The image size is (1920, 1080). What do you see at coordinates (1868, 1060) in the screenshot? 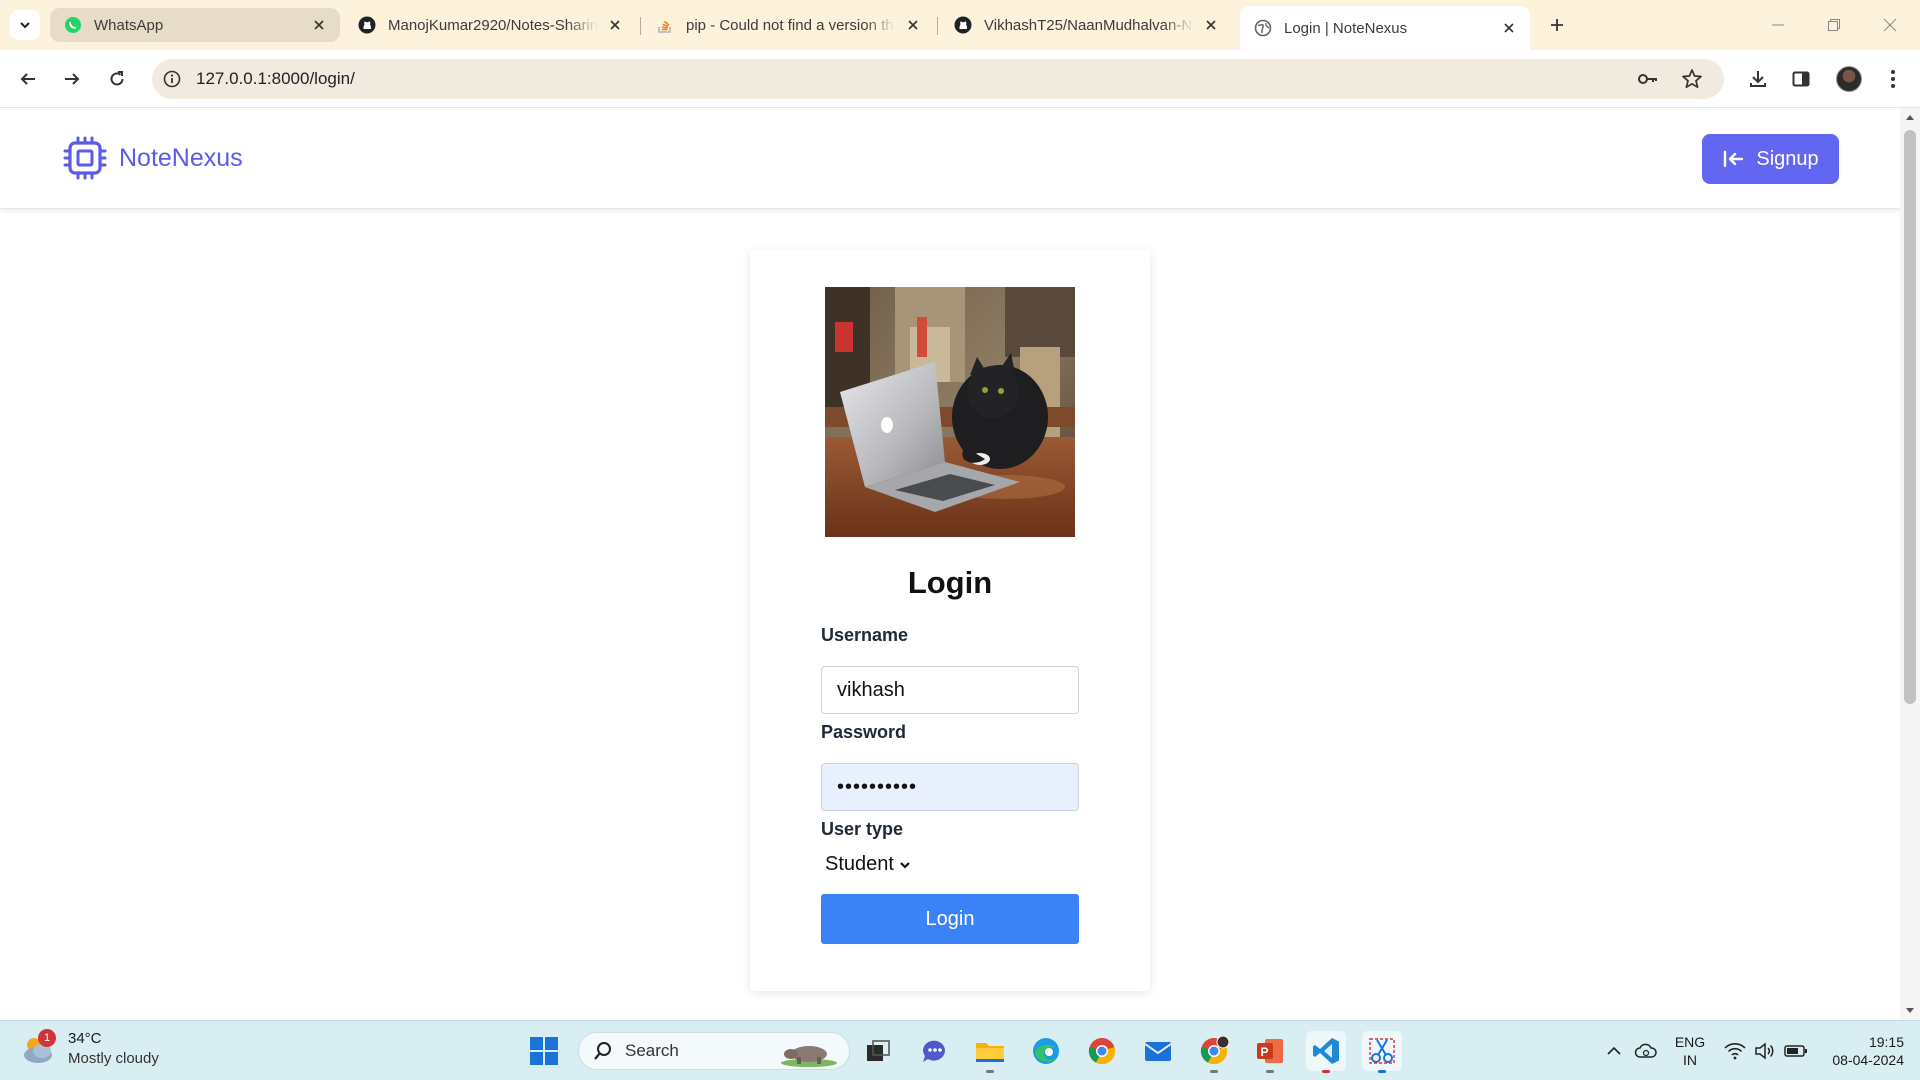
I see `clock-date: 08-04-2024` at bounding box center [1868, 1060].